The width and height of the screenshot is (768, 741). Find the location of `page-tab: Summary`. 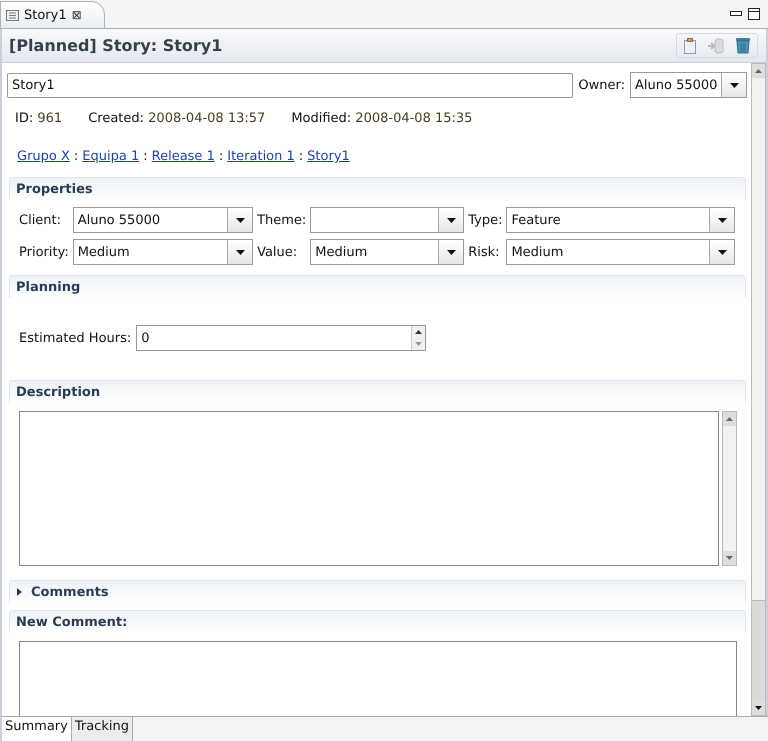

page-tab: Summary is located at coordinates (37, 729).